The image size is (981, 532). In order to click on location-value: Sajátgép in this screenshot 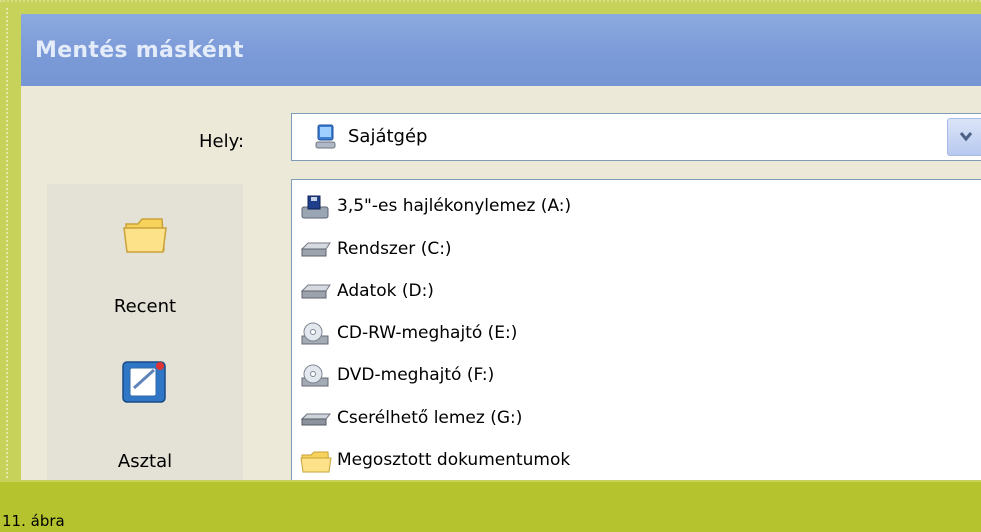, I will do `click(388, 136)`.